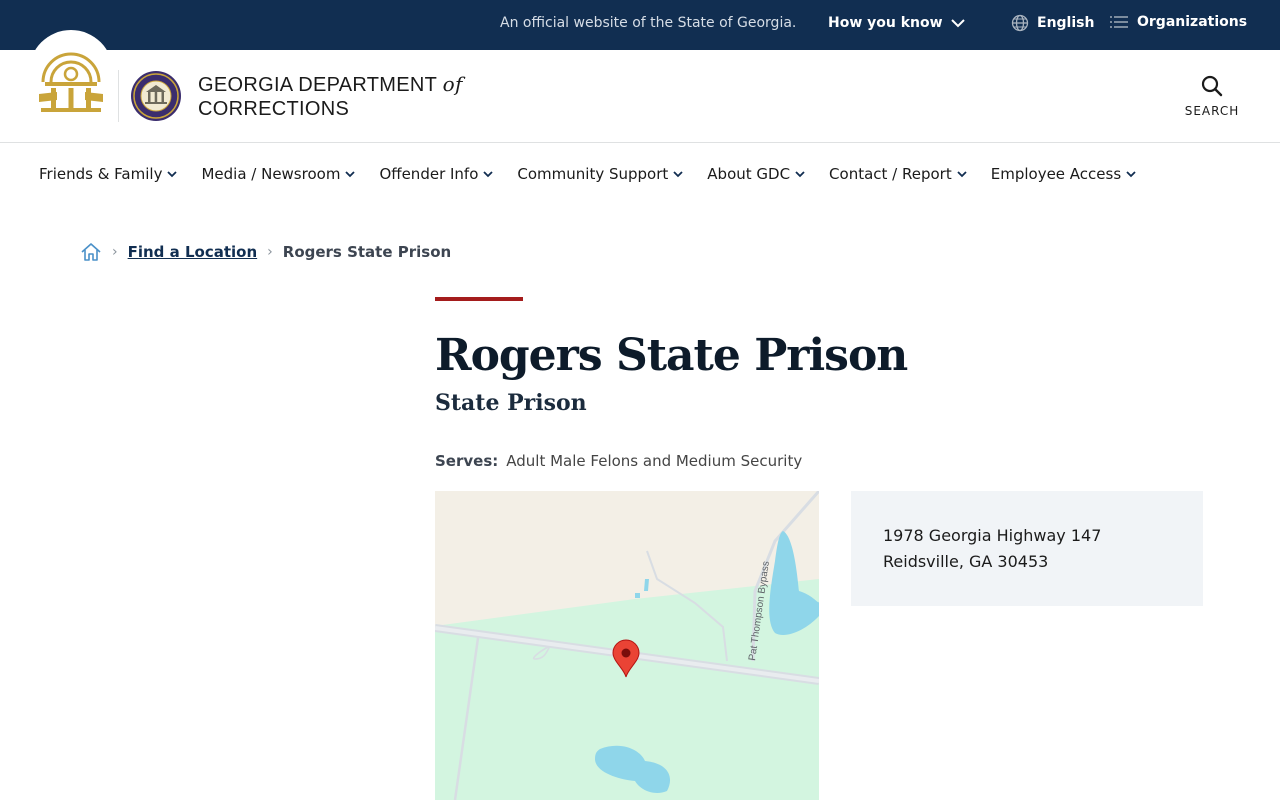 Image resolution: width=1280 pixels, height=800 pixels. Describe the element at coordinates (749, 174) in the screenshot. I see `nav-item-label: About GDC` at that location.